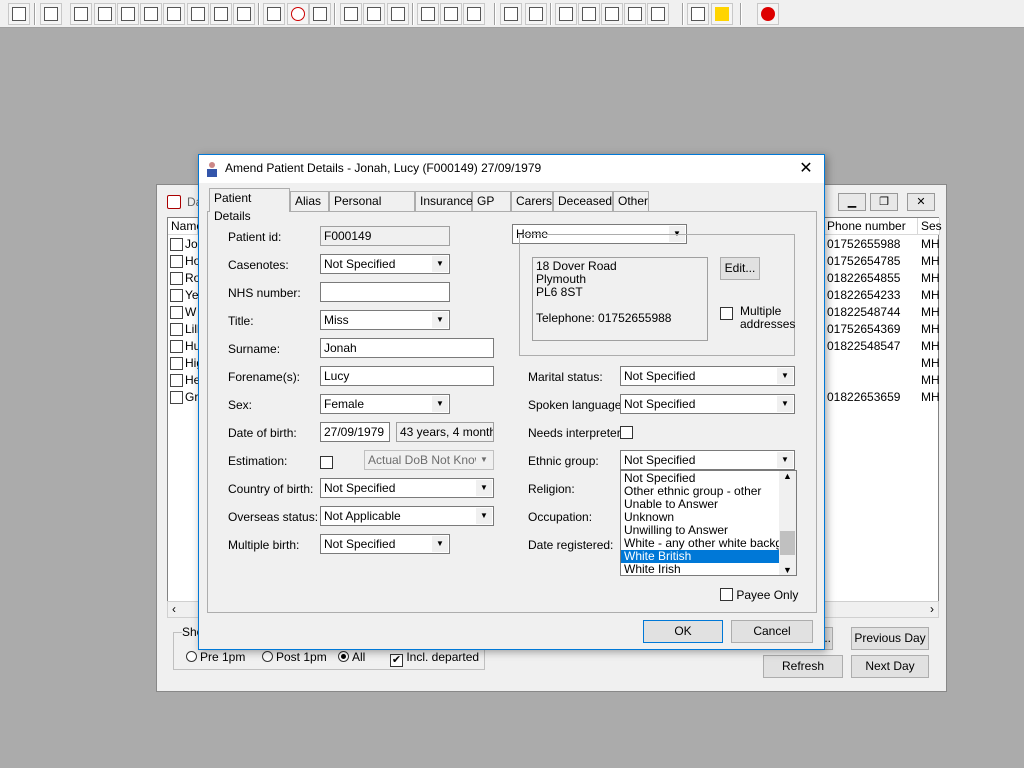 The width and height of the screenshot is (1024, 768). Describe the element at coordinates (385, 320) in the screenshot. I see `title-select: Miss ▼` at that location.